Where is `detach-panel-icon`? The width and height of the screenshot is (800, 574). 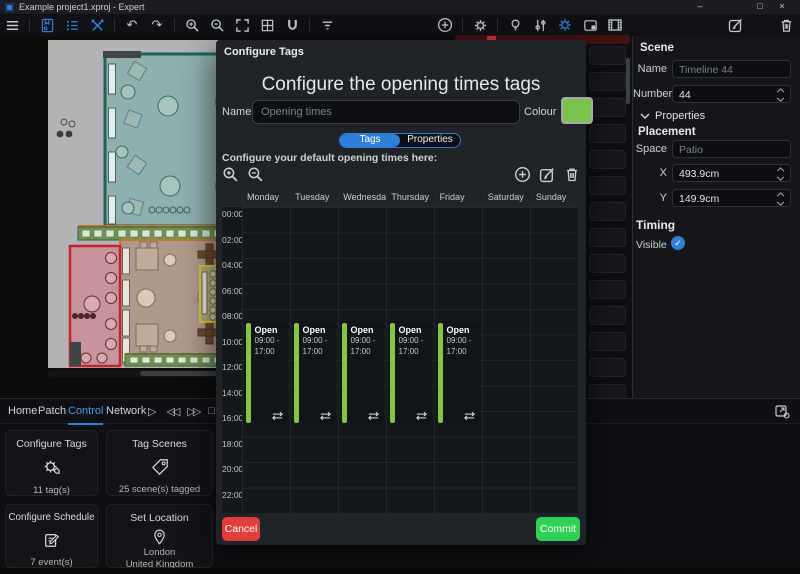
detach-panel-icon is located at coordinates (782, 411).